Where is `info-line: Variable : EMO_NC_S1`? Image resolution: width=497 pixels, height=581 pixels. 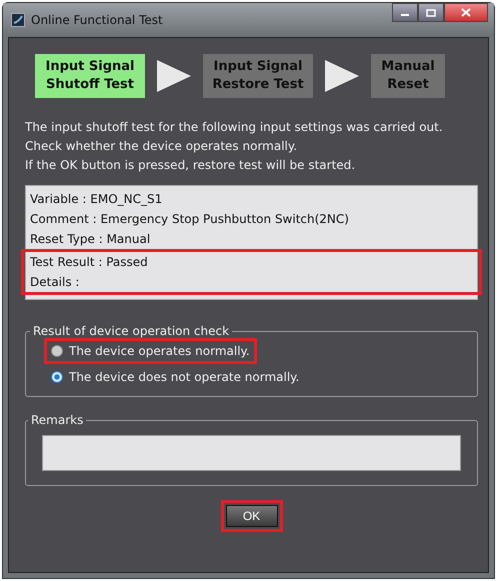
info-line: Variable : EMO_NC_S1 is located at coordinates (96, 199).